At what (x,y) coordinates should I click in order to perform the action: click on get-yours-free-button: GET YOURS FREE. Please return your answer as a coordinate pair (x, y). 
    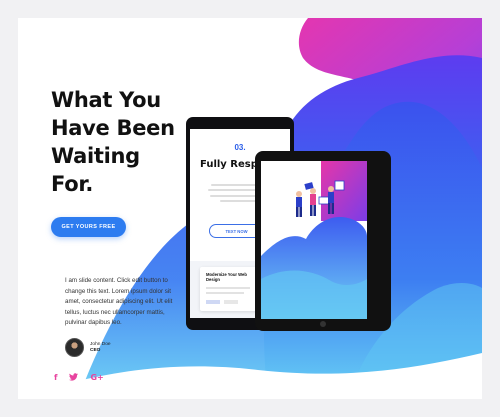
    Looking at the image, I should click on (88, 227).